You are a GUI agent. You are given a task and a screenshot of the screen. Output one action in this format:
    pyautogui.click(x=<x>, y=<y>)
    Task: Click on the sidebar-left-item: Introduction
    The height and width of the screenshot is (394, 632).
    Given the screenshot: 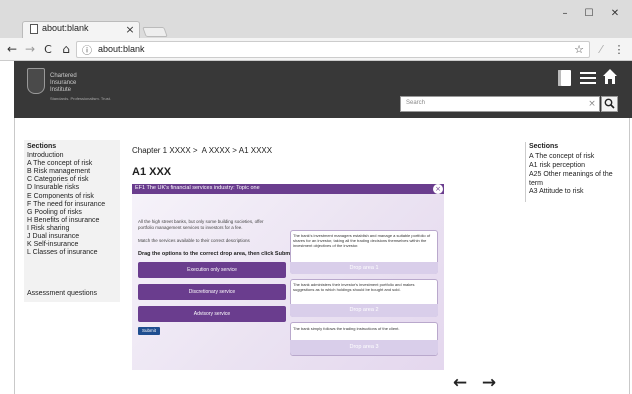 What is the action you would take?
    pyautogui.click(x=45, y=155)
    